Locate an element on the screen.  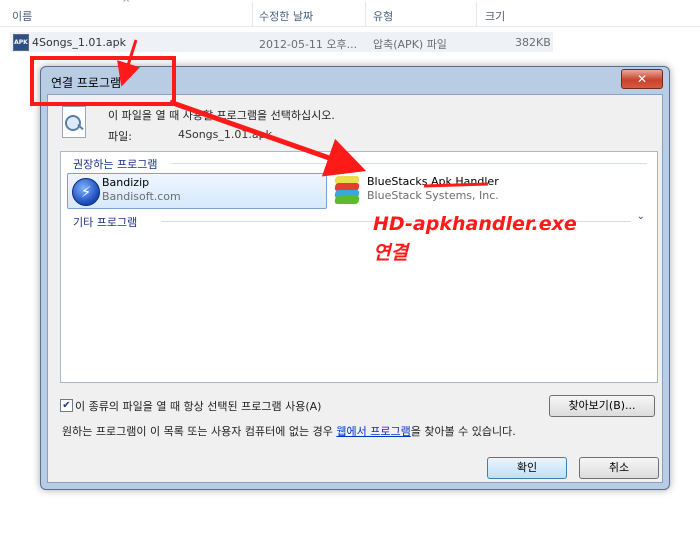
annotation-arrows is located at coordinates (303, 113).